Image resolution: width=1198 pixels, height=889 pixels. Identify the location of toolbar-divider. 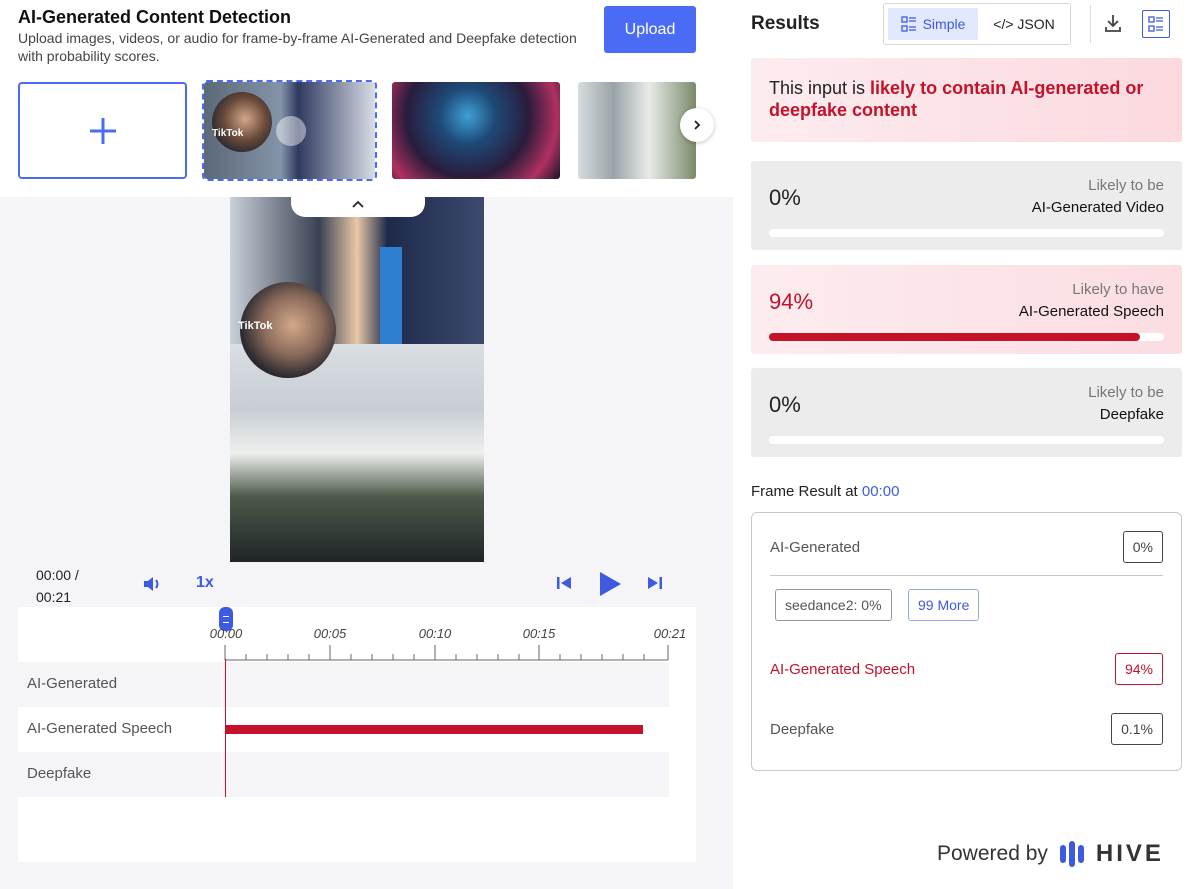
(1090, 24).